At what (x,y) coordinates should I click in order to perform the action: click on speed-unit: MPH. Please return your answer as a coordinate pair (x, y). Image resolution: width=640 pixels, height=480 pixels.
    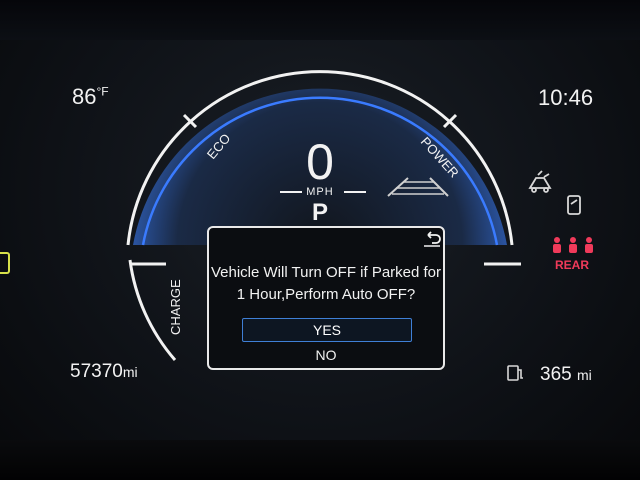
    Looking at the image, I should click on (320, 192).